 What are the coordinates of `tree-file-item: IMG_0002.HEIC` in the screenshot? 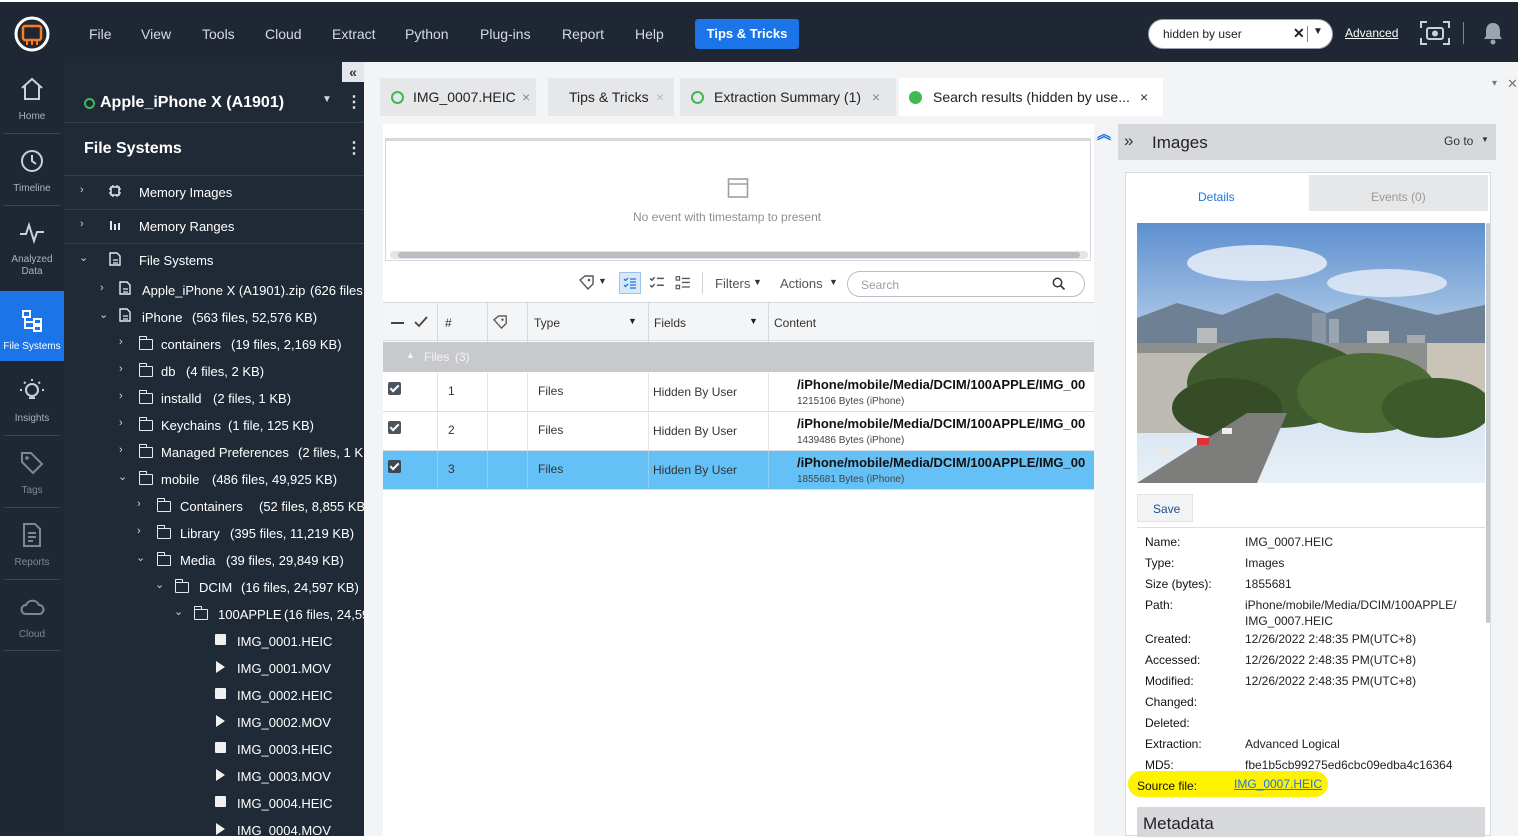 It's located at (214, 696).